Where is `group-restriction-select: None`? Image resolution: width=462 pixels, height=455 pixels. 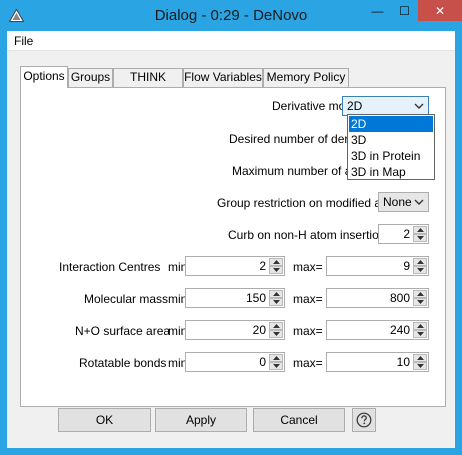
group-restriction-select: None is located at coordinates (403, 202).